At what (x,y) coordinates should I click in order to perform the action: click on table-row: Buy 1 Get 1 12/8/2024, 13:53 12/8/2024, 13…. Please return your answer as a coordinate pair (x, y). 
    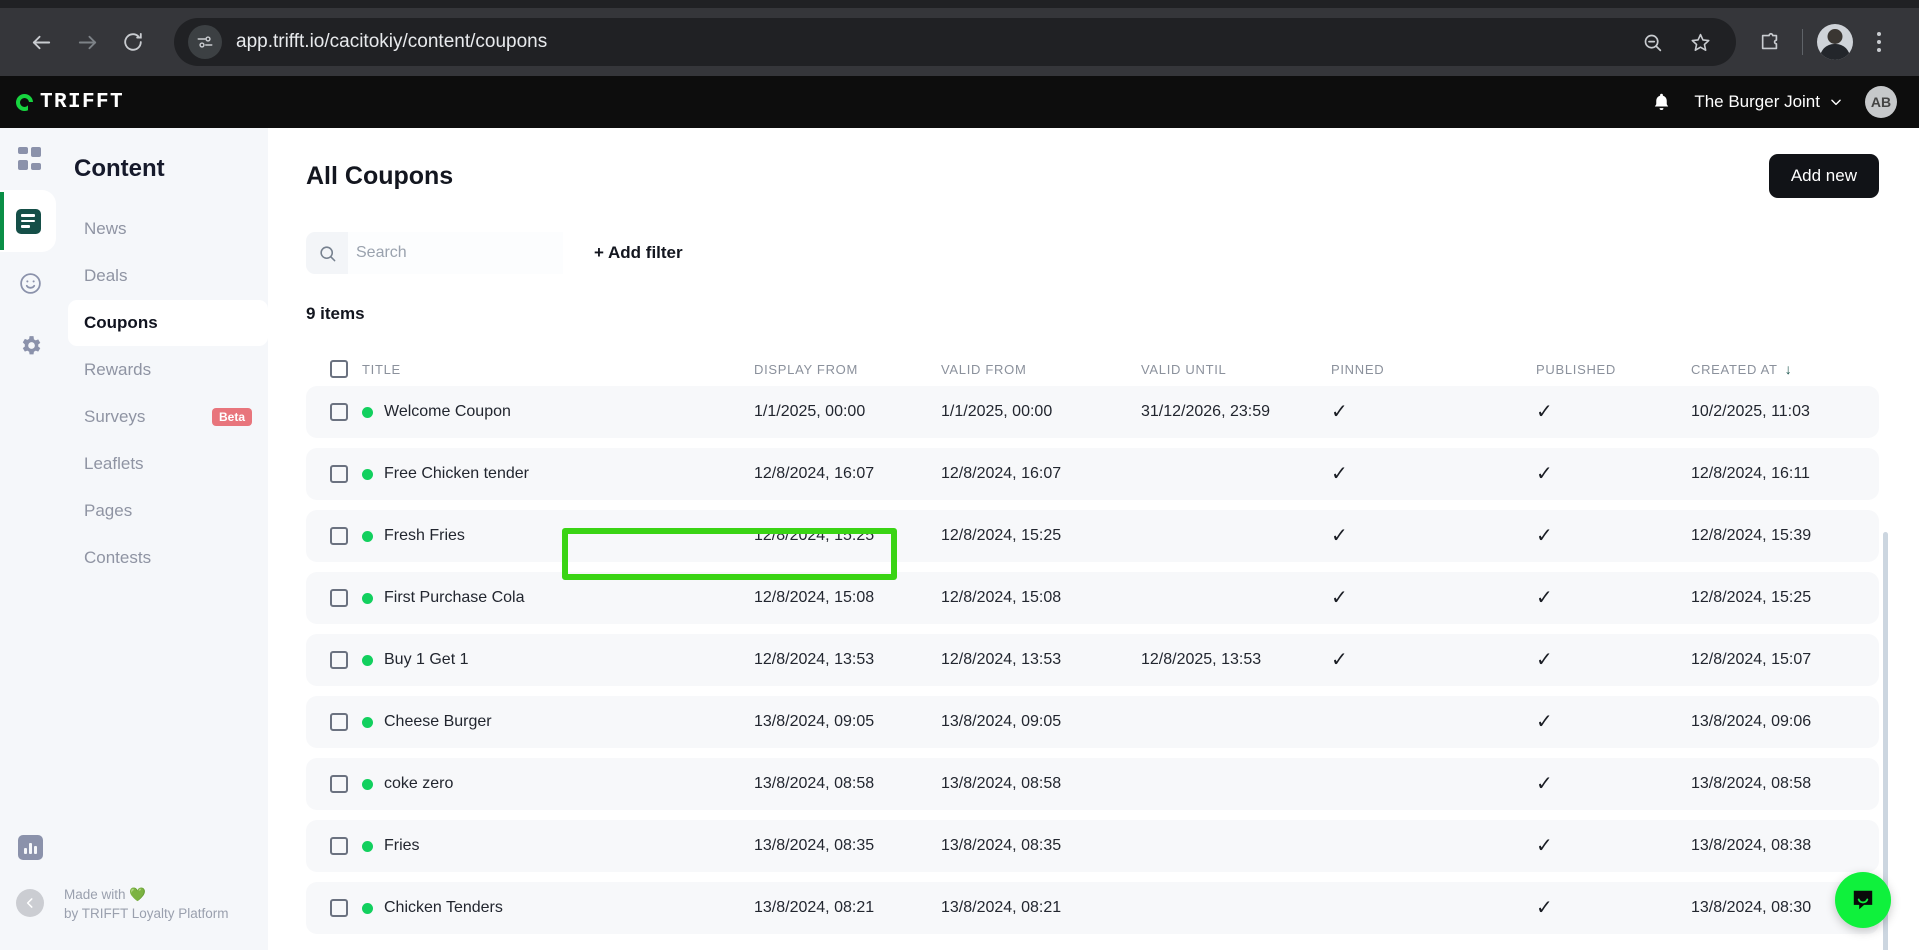
    Looking at the image, I should click on (1092, 660).